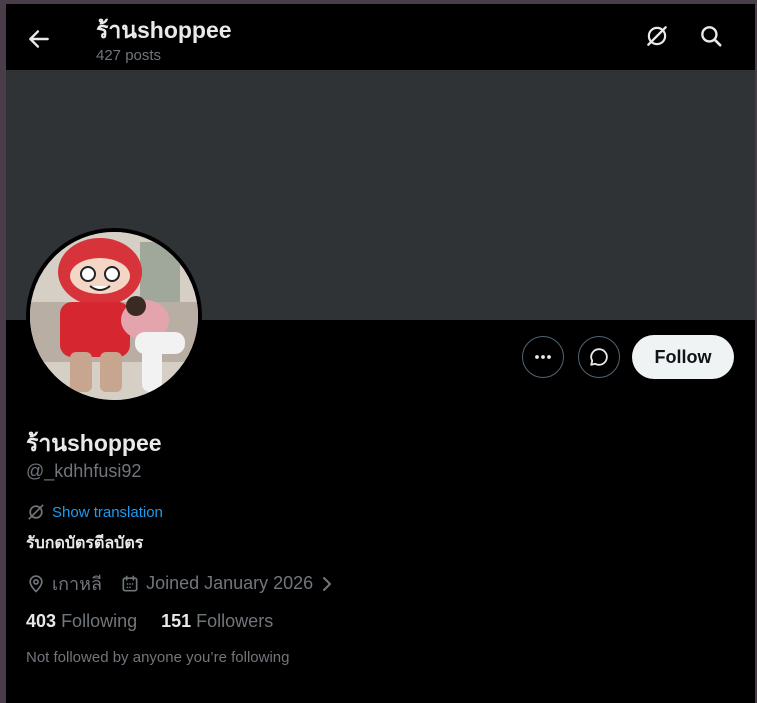  I want to click on following-link: 403 Following, so click(81, 621).